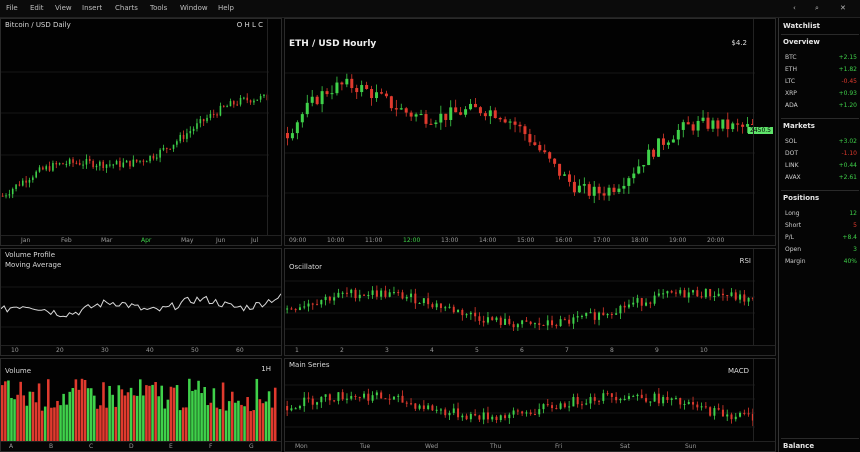 Image resolution: width=860 pixels, height=452 pixels. Describe the element at coordinates (374, 240) in the screenshot. I see `x-tick: 11:00` at that location.